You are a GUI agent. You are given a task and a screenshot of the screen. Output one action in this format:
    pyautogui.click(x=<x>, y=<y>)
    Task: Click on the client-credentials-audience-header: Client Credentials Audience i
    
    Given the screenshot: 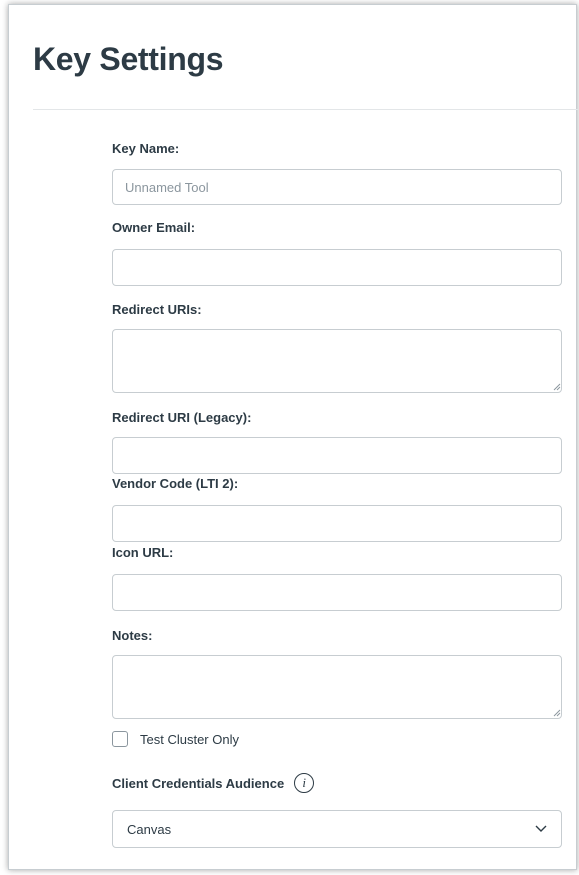 What is the action you would take?
    pyautogui.click(x=213, y=783)
    